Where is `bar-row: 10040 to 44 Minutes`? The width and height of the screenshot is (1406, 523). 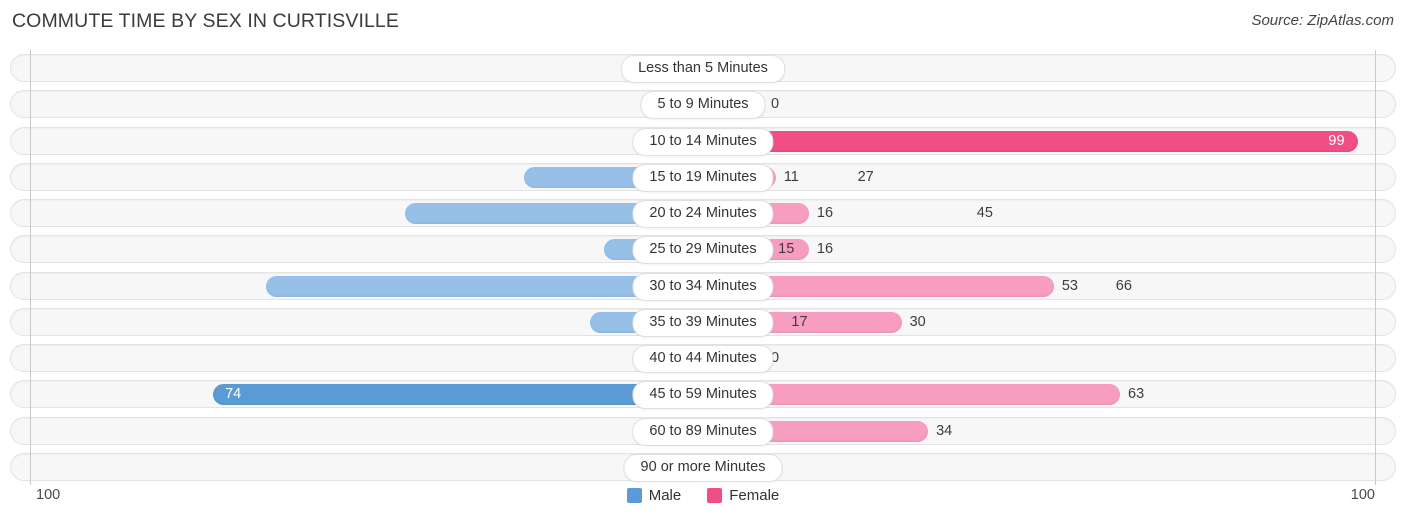 bar-row: 10040 to 44 Minutes is located at coordinates (703, 358).